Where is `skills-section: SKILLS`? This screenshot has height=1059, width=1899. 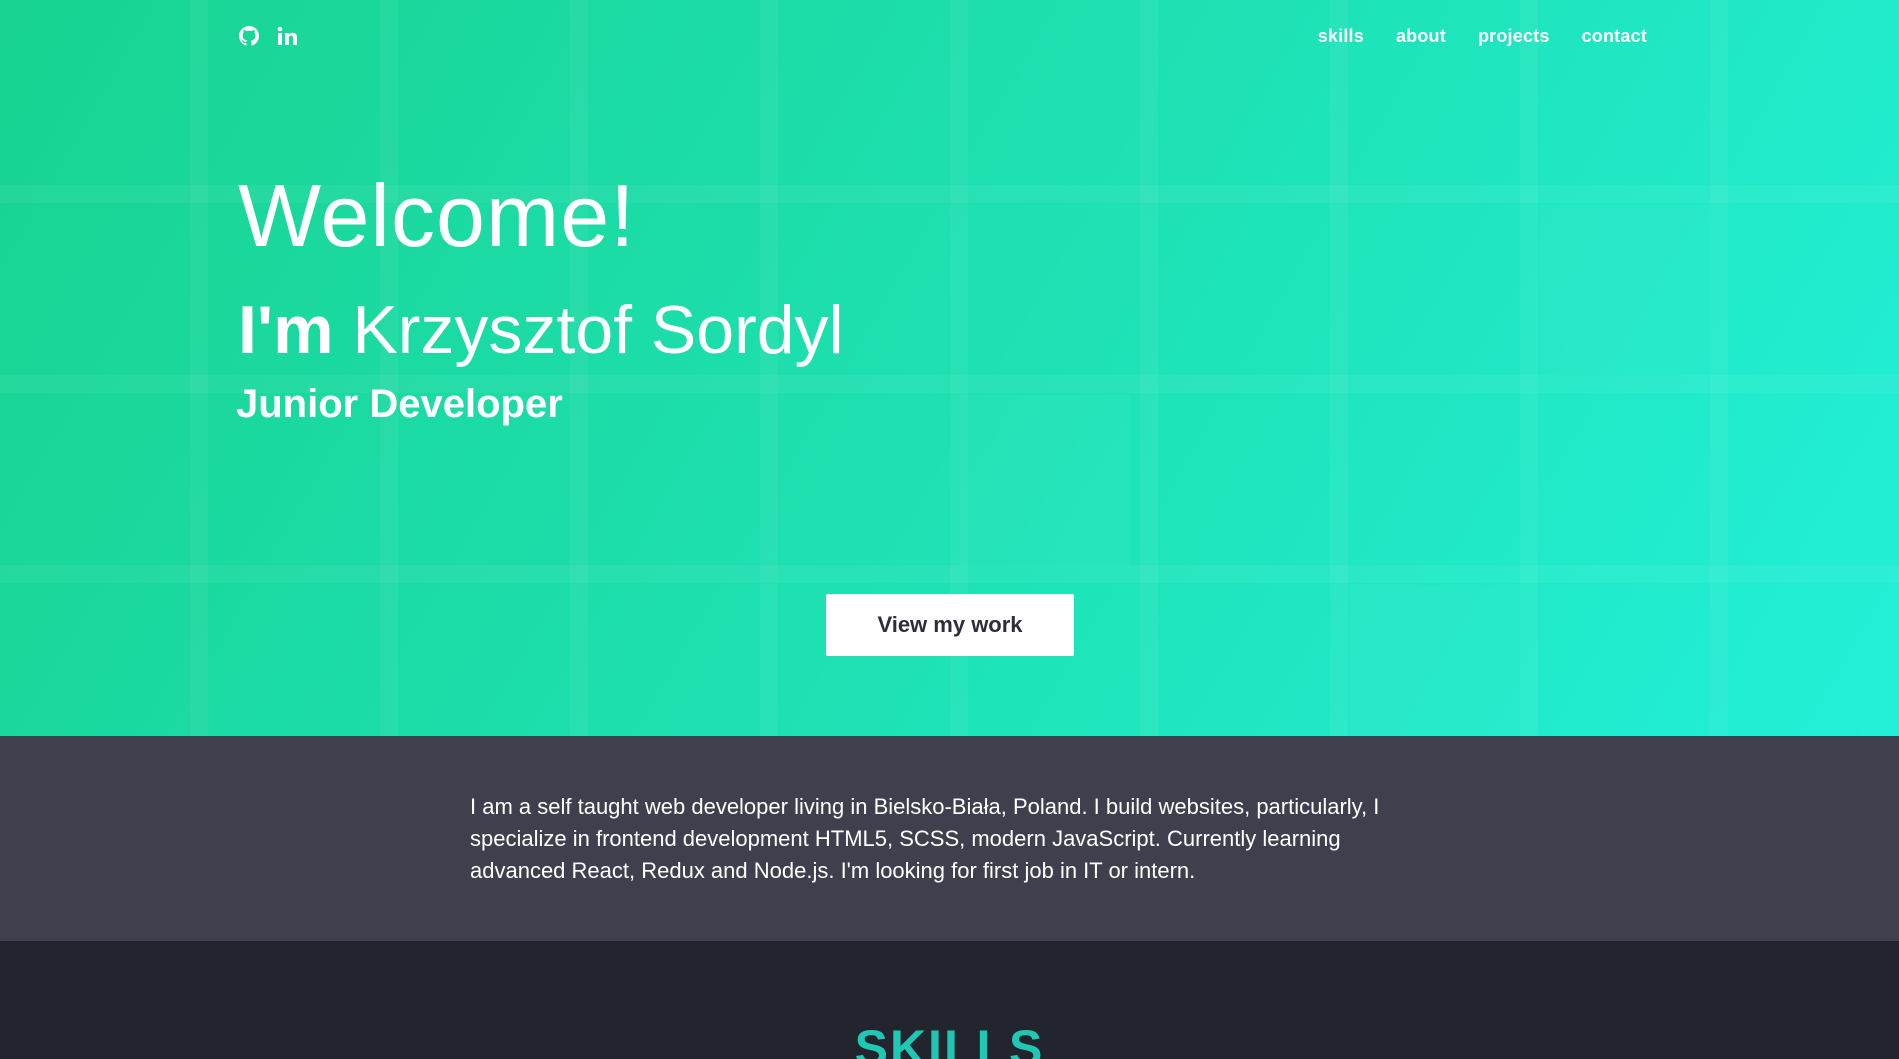 skills-section: SKILLS is located at coordinates (949, 1000).